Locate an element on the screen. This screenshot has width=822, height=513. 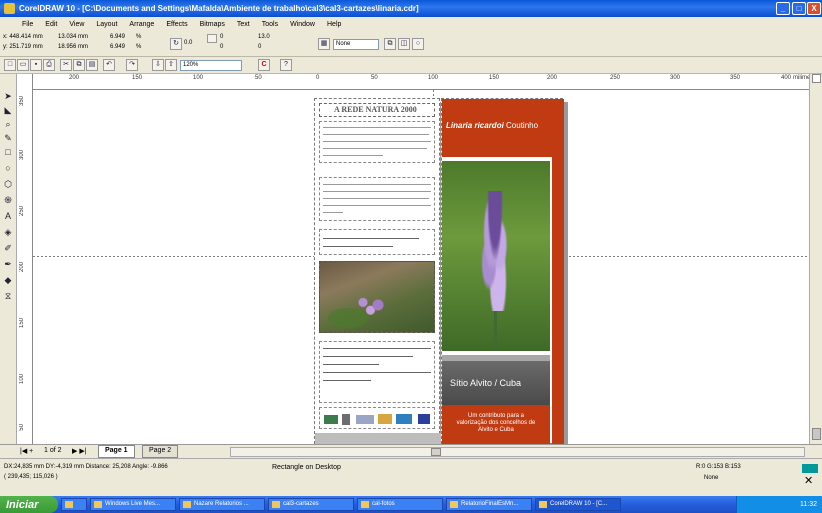
y-position-field: y: 251.719 mm is located at coordinates (23, 47).